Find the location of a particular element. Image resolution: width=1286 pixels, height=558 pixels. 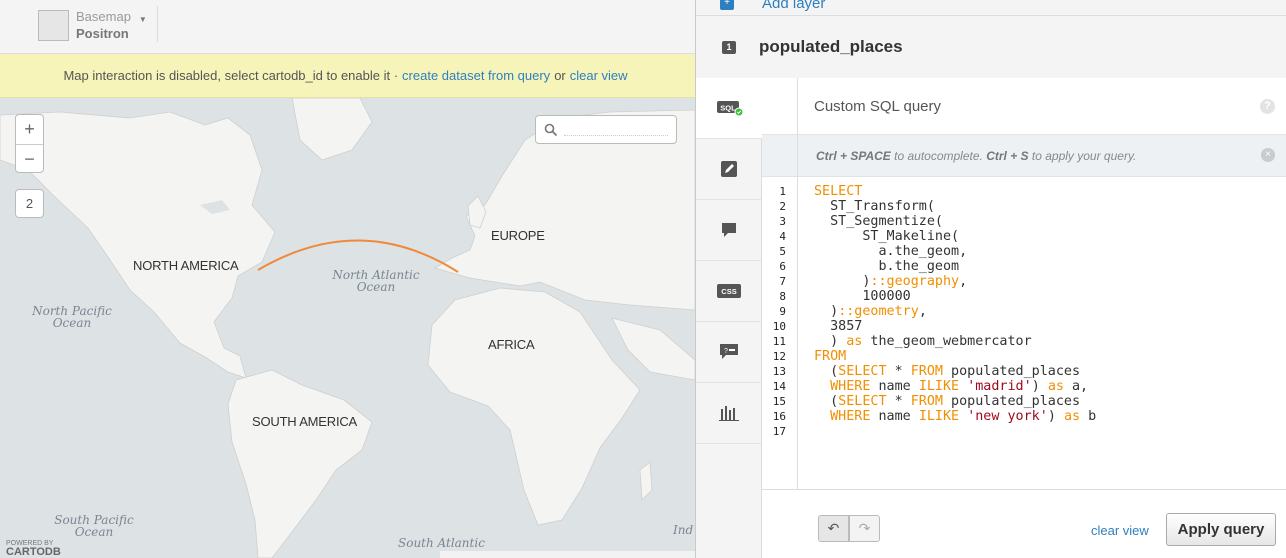

code-line: ST_Transform( is located at coordinates (874, 206).